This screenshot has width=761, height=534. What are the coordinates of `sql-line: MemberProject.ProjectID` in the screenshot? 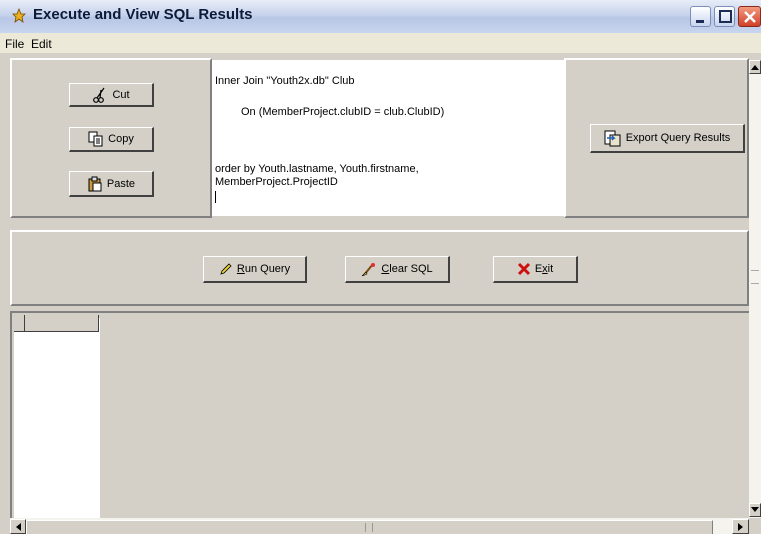 It's located at (276, 182).